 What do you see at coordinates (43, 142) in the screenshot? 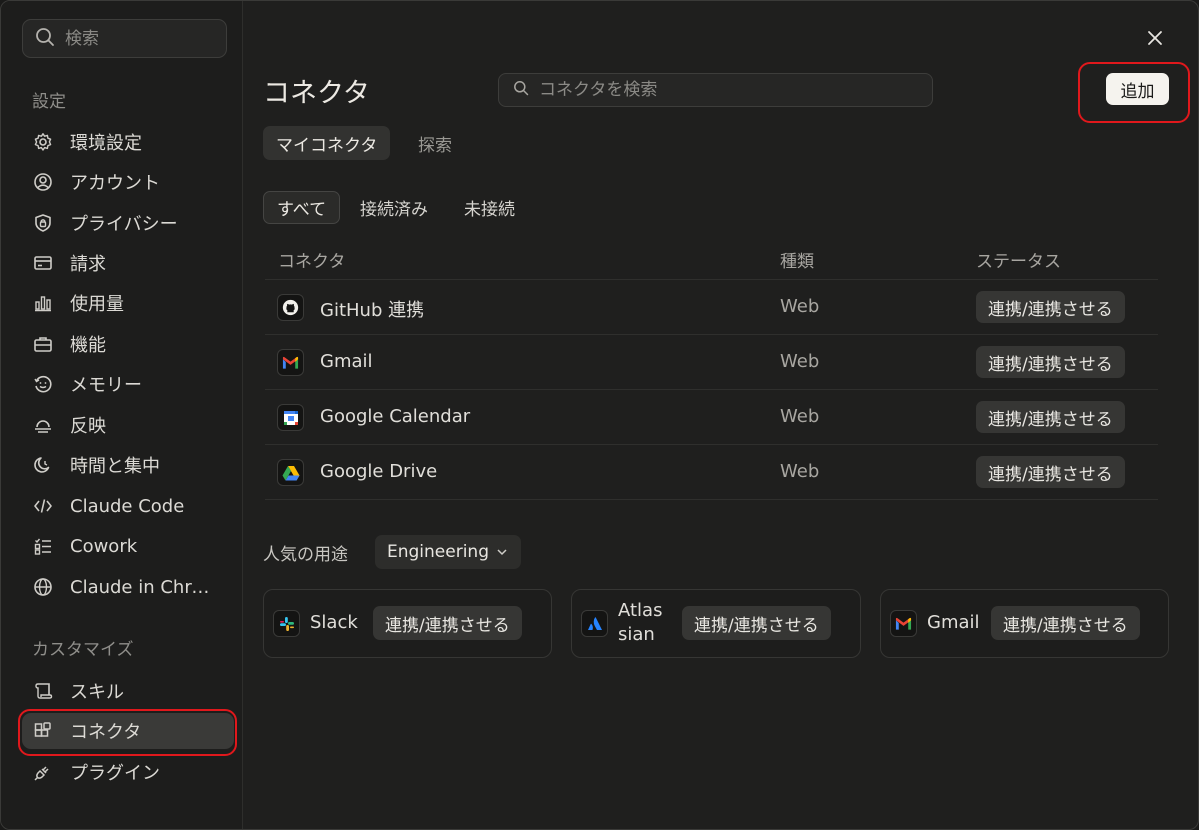
I see `gear-icon` at bounding box center [43, 142].